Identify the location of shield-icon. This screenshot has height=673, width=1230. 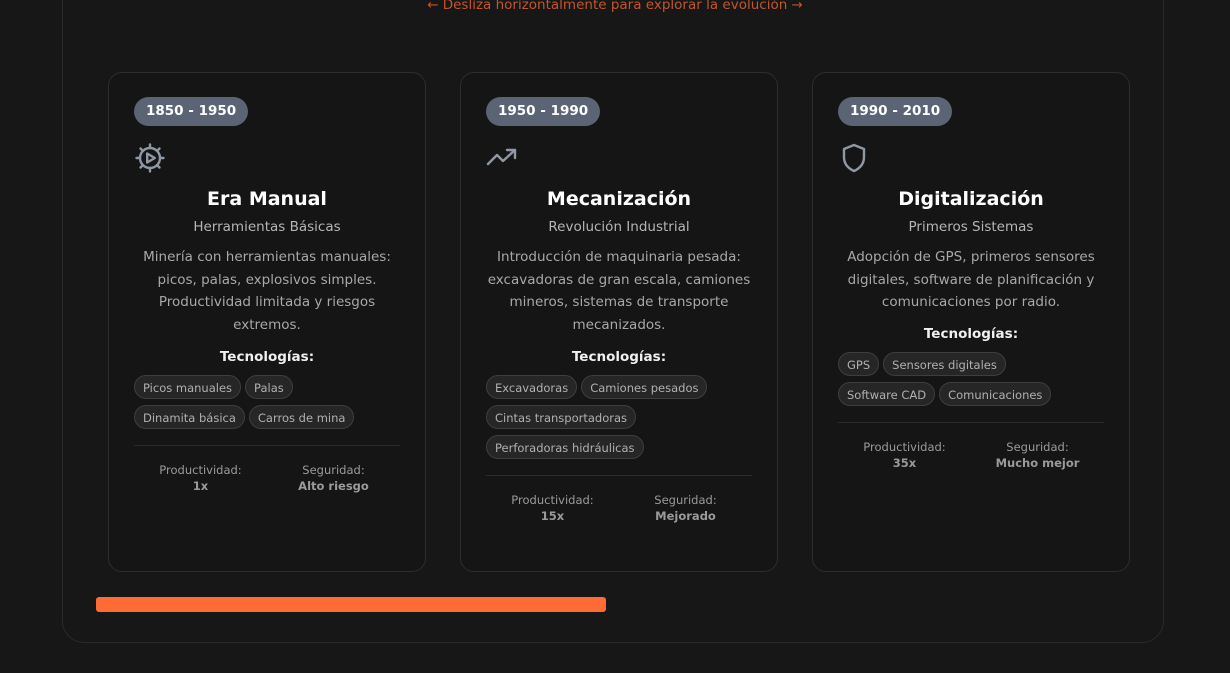
(854, 158).